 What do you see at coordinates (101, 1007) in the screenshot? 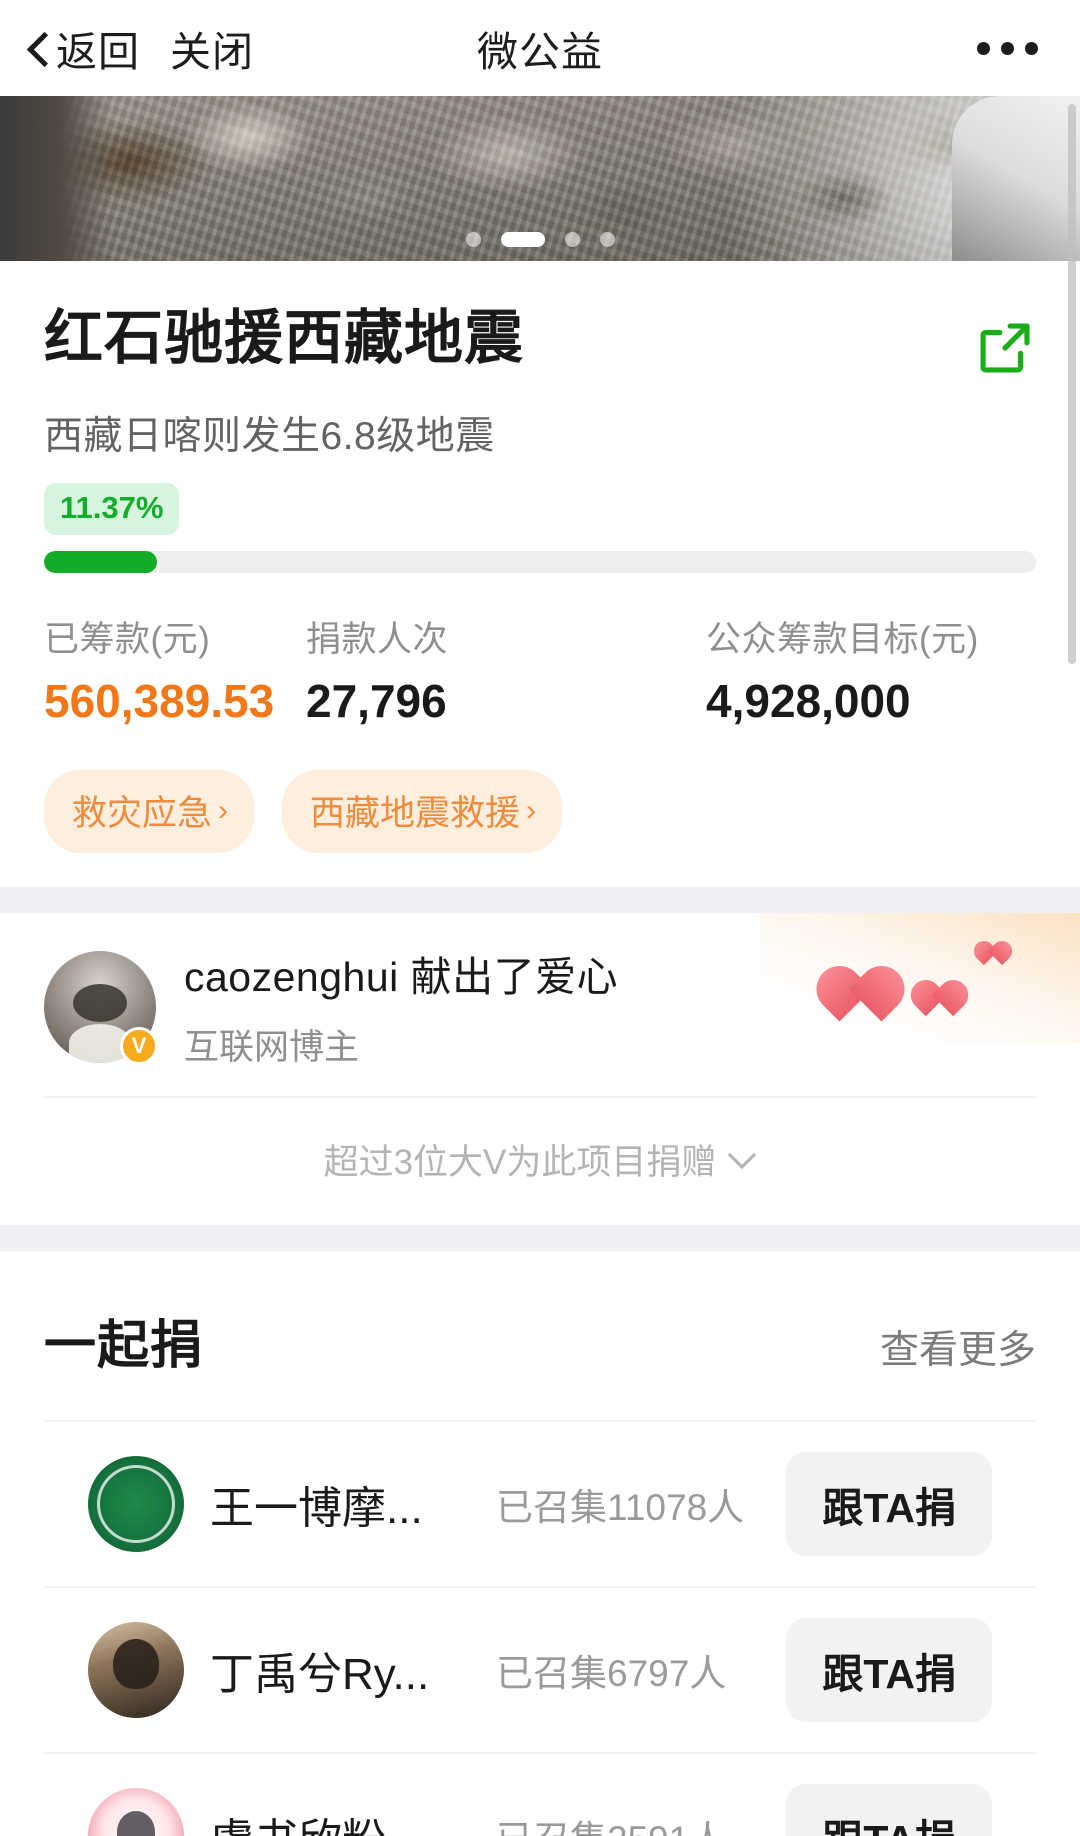
I see `avatar: V` at bounding box center [101, 1007].